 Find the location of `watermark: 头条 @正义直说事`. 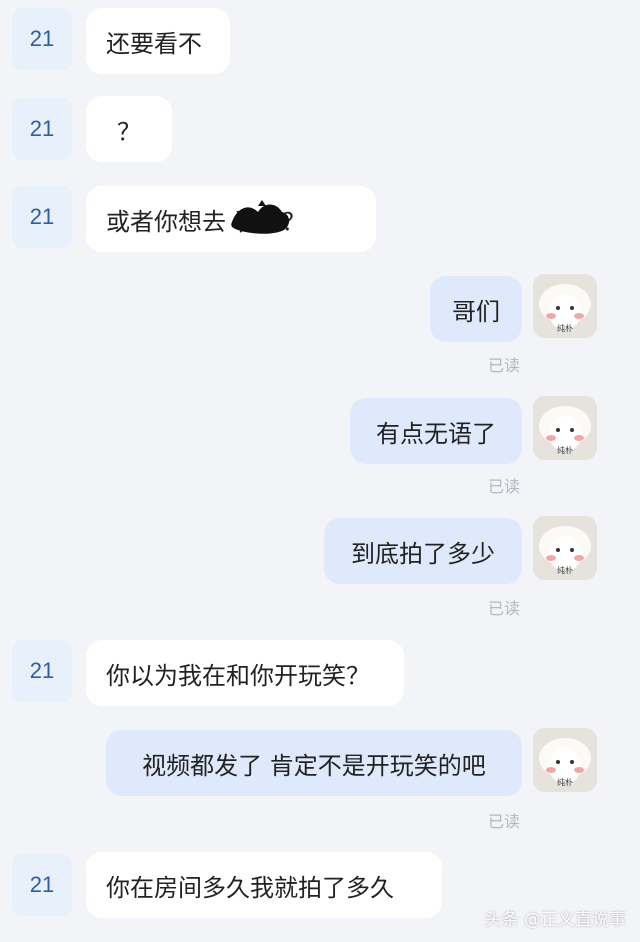

watermark: 头条 @正义直说事 is located at coordinates (555, 920).